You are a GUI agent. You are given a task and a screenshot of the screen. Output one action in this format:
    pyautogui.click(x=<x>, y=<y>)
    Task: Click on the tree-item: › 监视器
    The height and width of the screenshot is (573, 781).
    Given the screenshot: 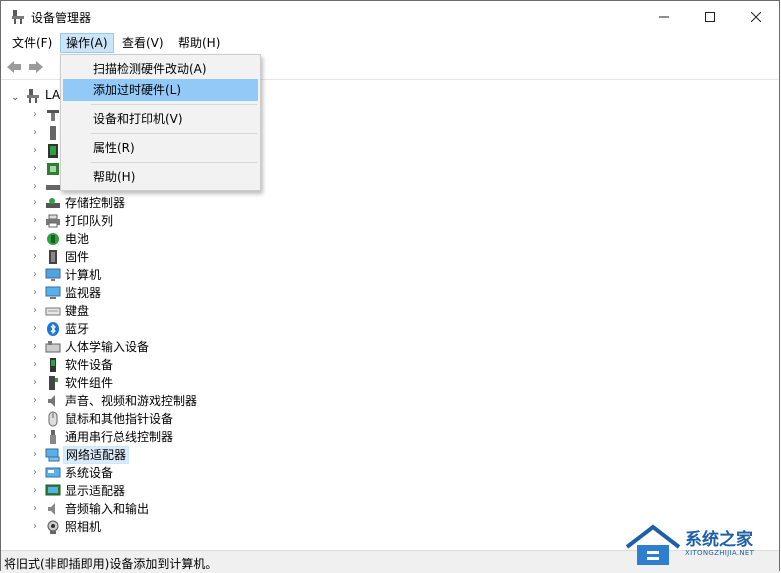 What is the action you would take?
    pyautogui.click(x=390, y=293)
    